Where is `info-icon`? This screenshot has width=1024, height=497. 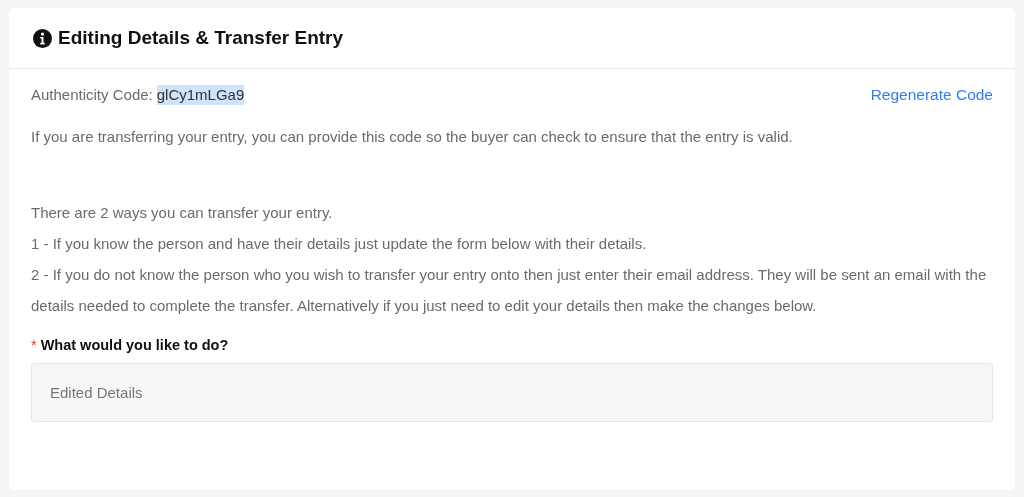 info-icon is located at coordinates (42, 38).